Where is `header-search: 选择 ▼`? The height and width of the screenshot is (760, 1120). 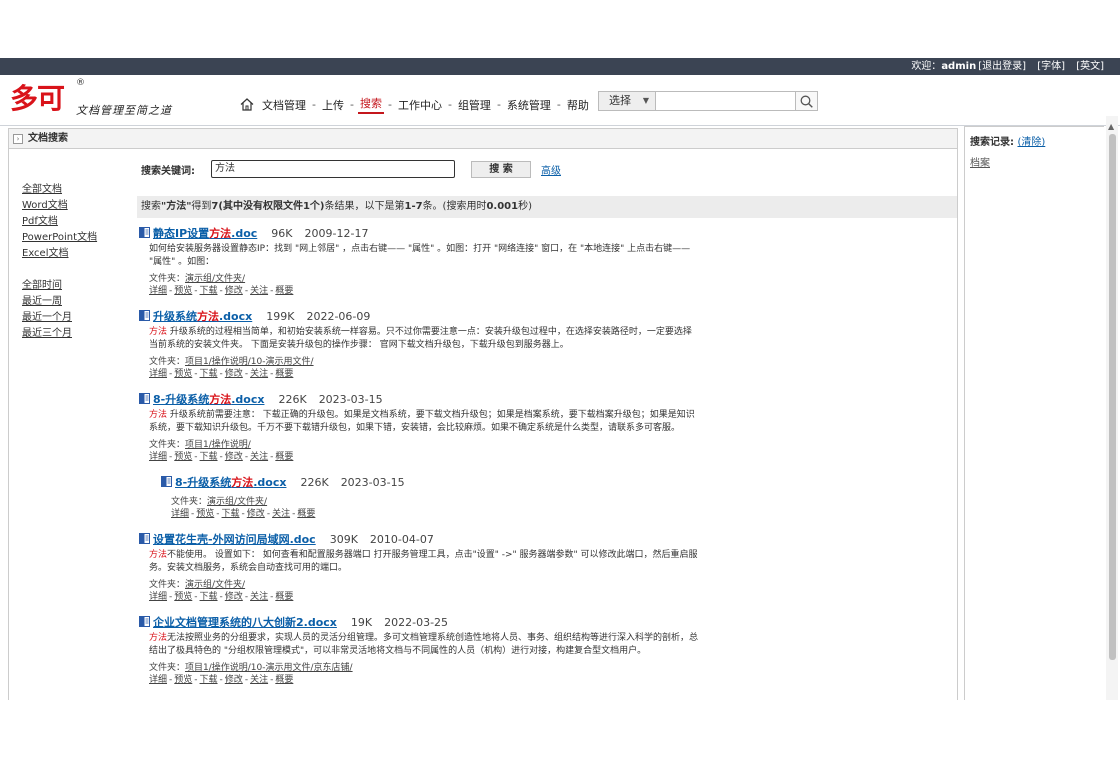
header-search: 选择 ▼ is located at coordinates (708, 101).